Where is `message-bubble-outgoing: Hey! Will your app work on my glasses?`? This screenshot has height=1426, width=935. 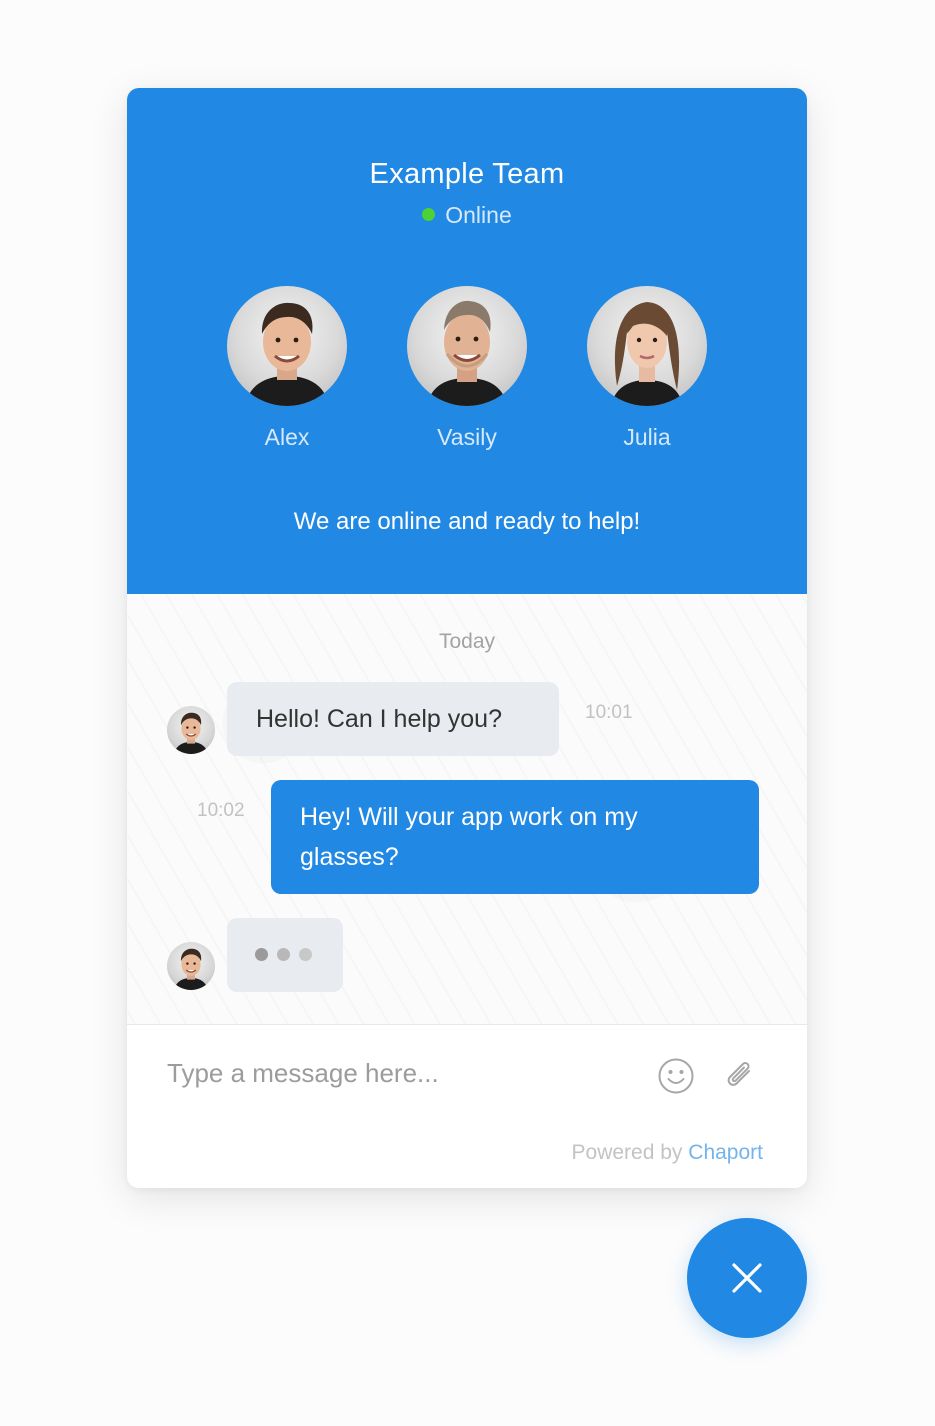 message-bubble-outgoing: Hey! Will your app work on my glasses? is located at coordinates (515, 837).